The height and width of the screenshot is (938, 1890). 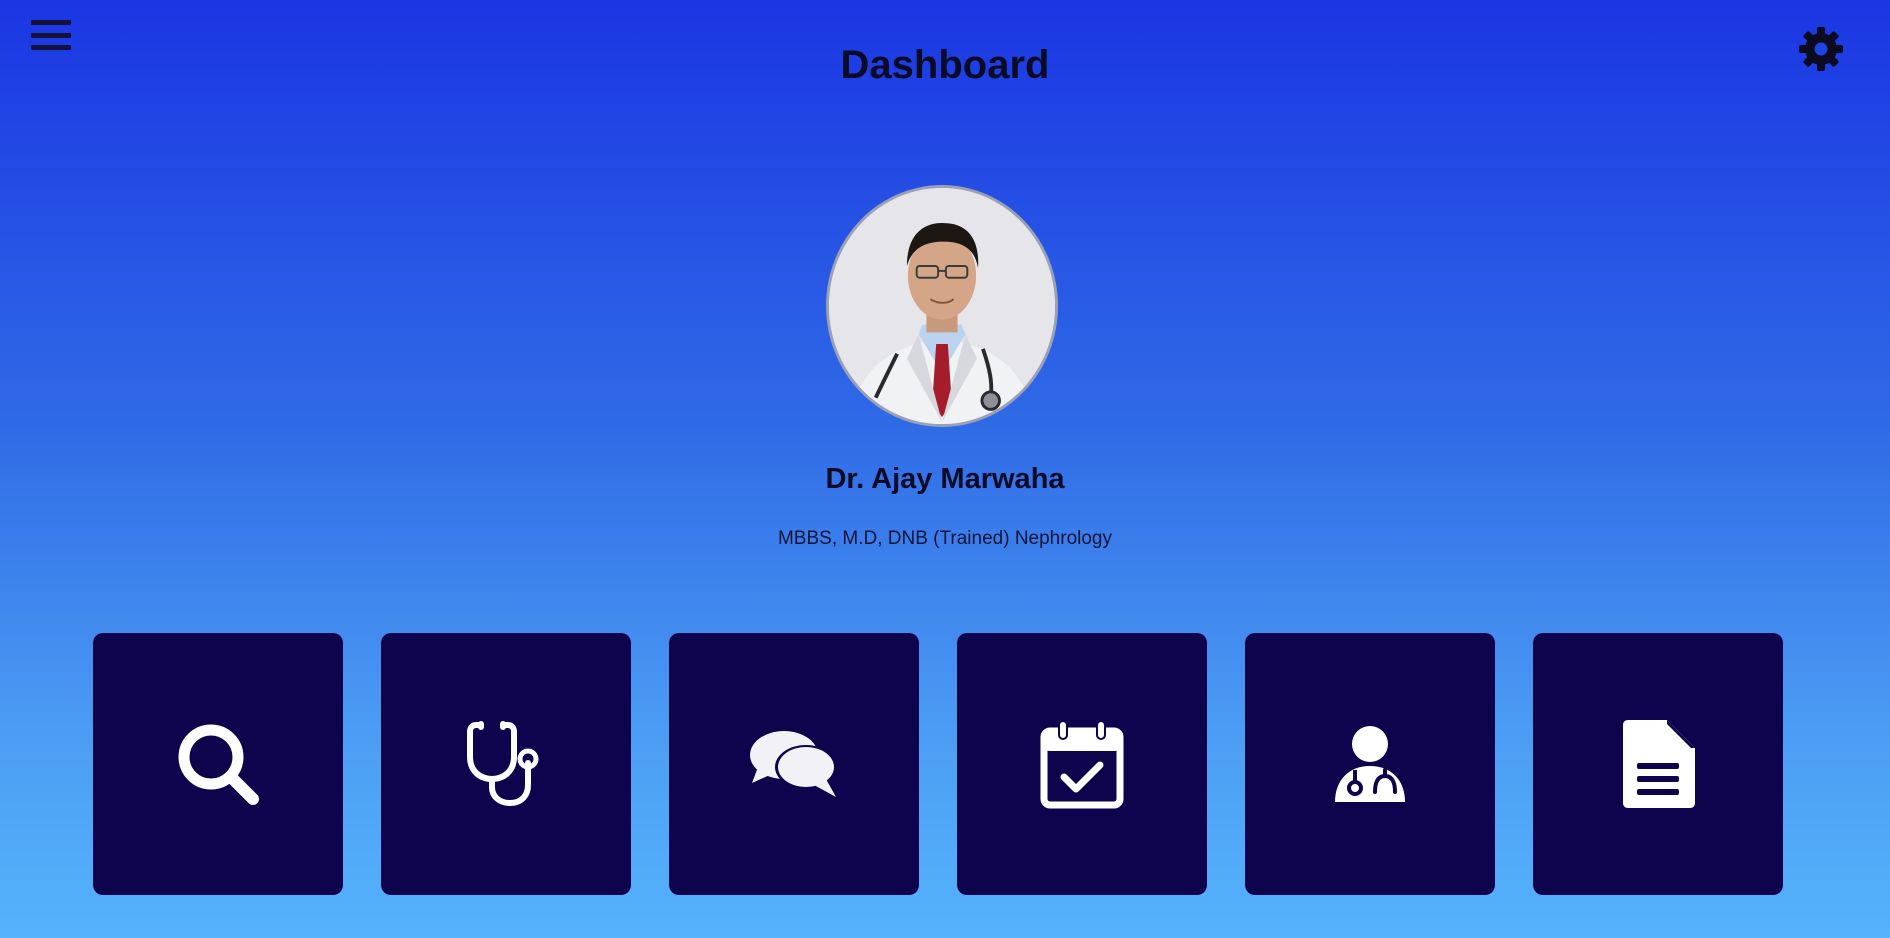 I want to click on calendar-check-icon, so click(x=1082, y=764).